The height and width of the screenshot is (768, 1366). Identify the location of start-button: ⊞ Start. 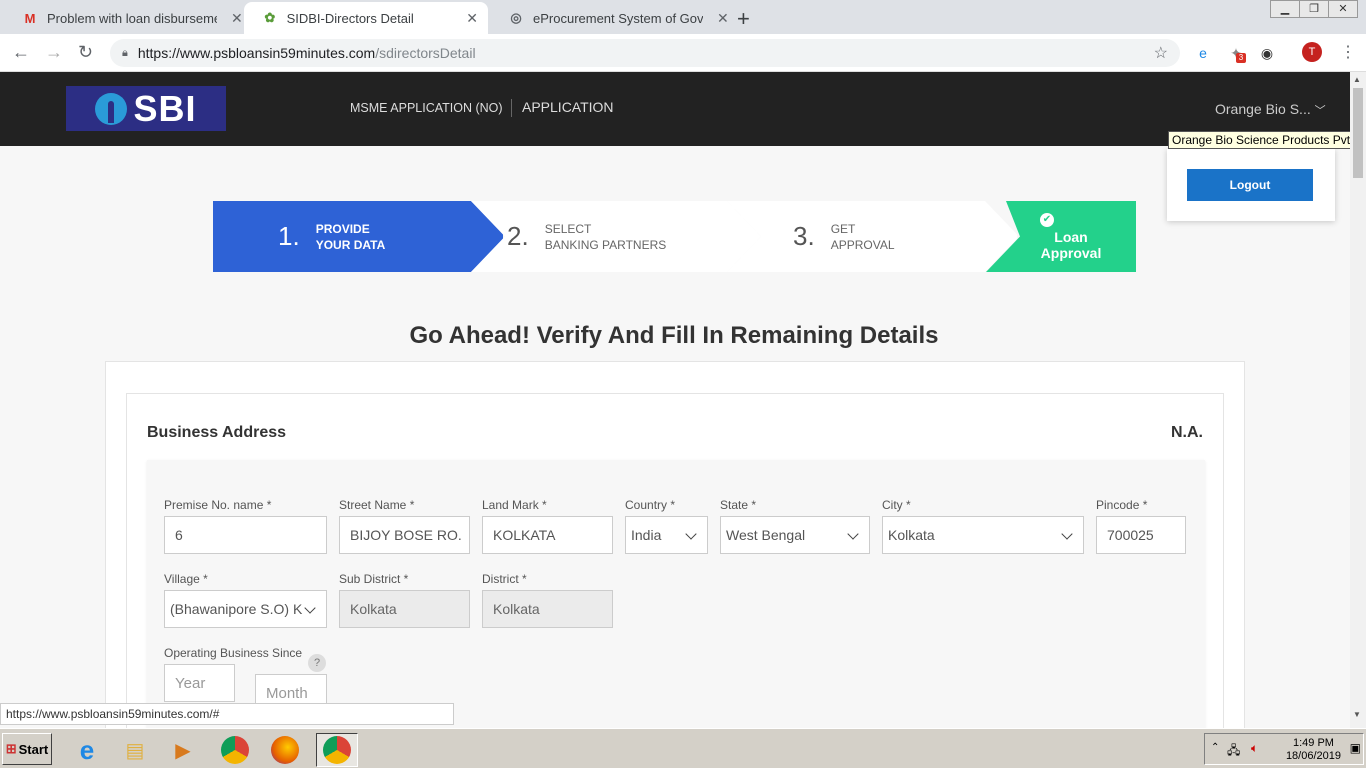
(27, 749).